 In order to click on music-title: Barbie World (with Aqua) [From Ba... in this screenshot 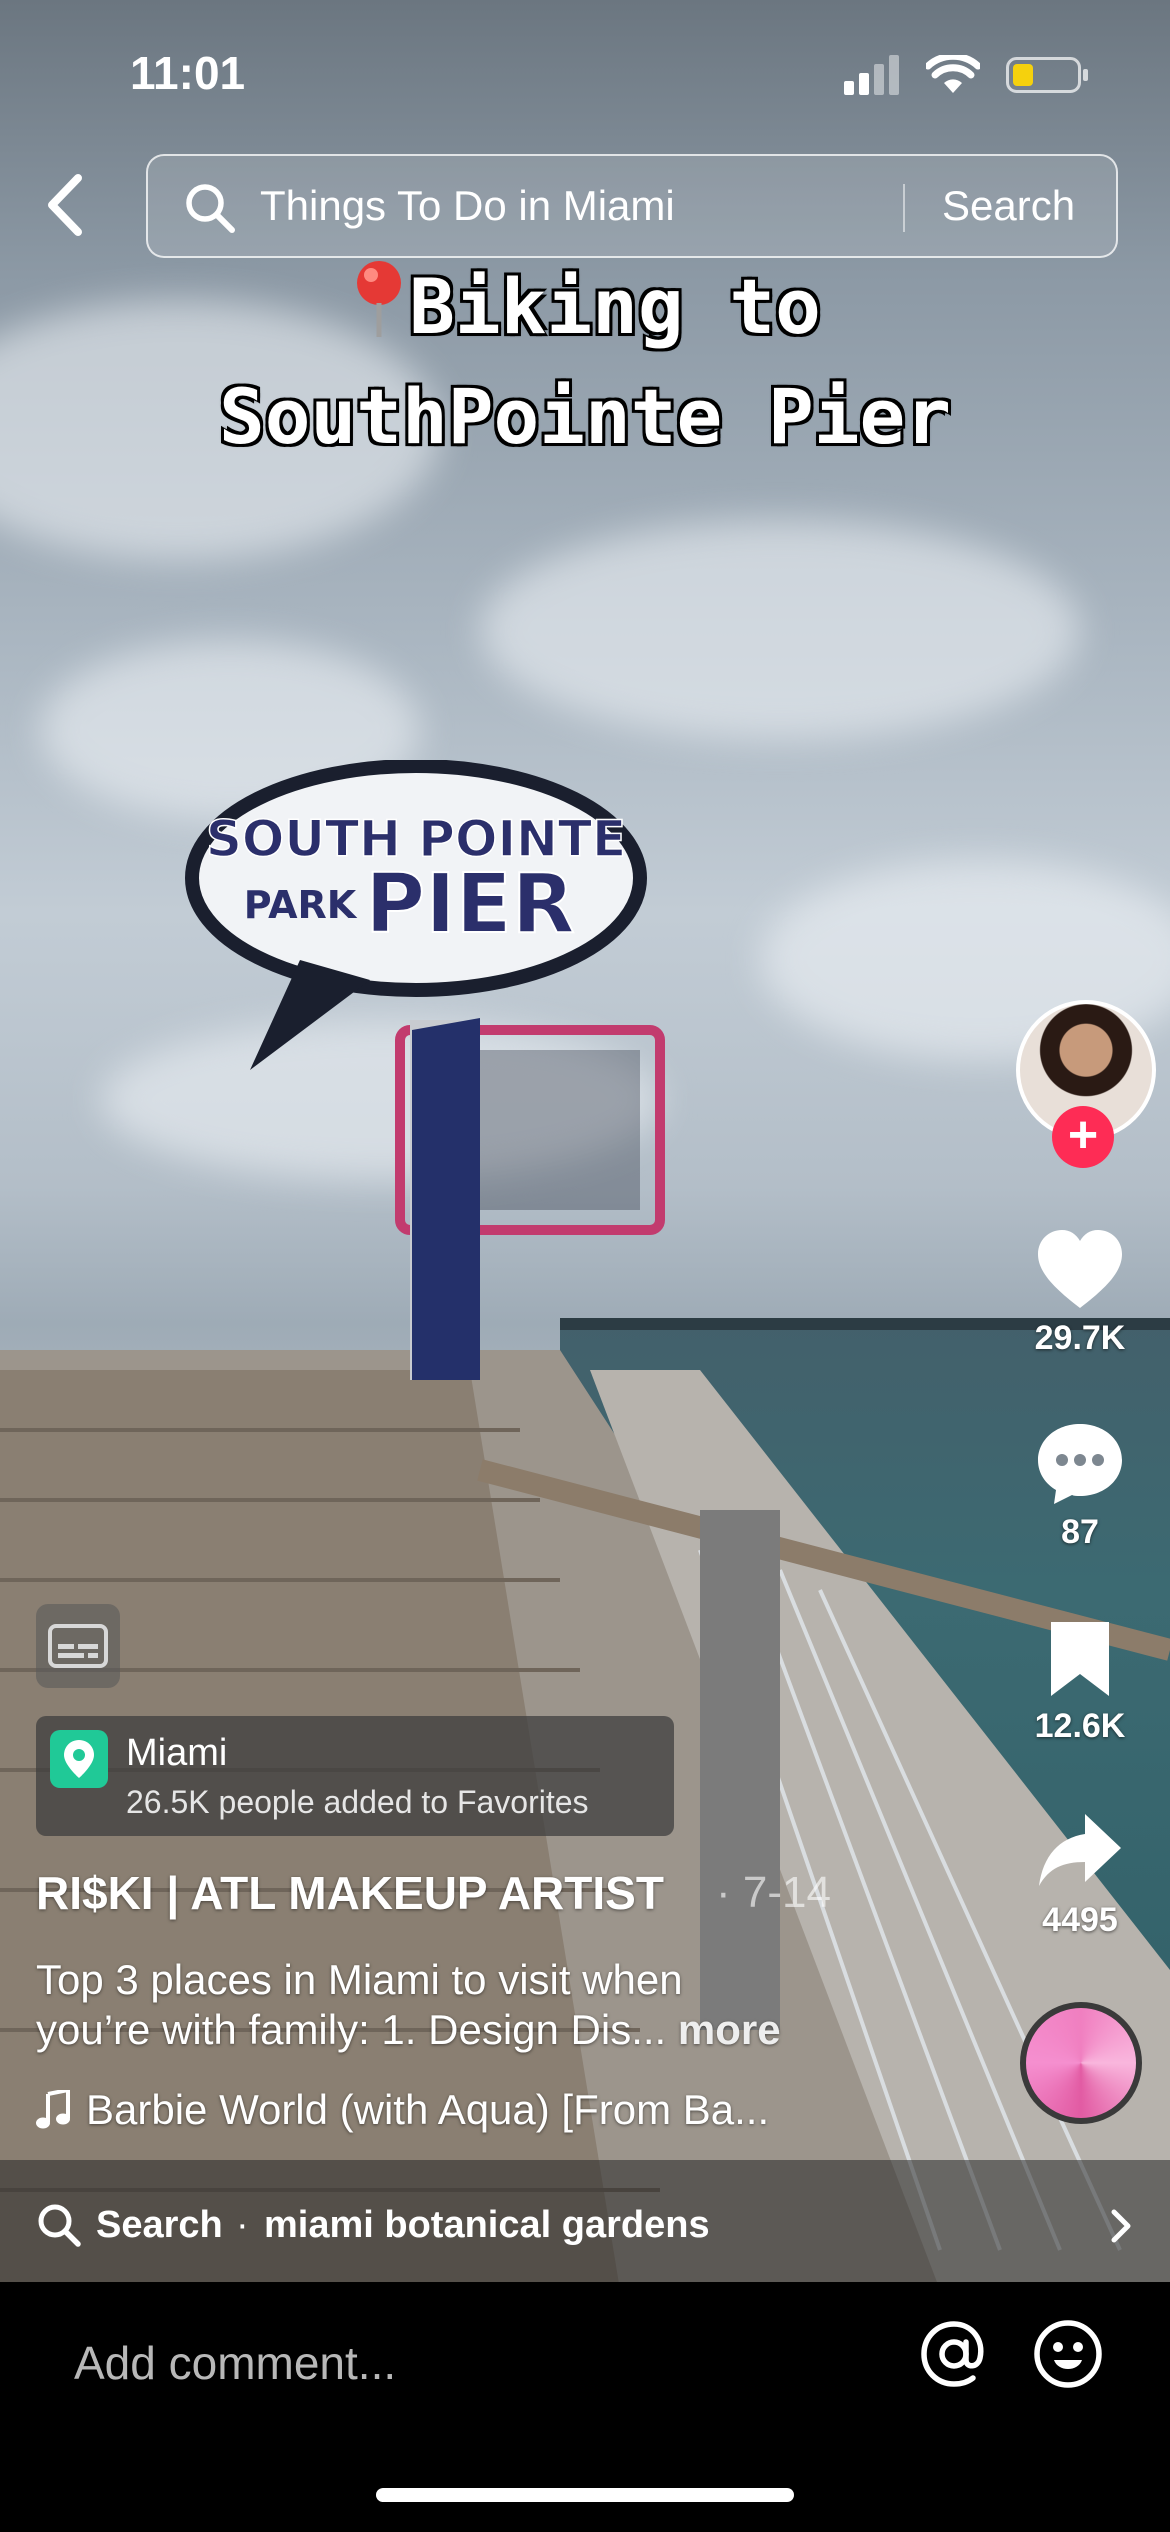, I will do `click(428, 2109)`.